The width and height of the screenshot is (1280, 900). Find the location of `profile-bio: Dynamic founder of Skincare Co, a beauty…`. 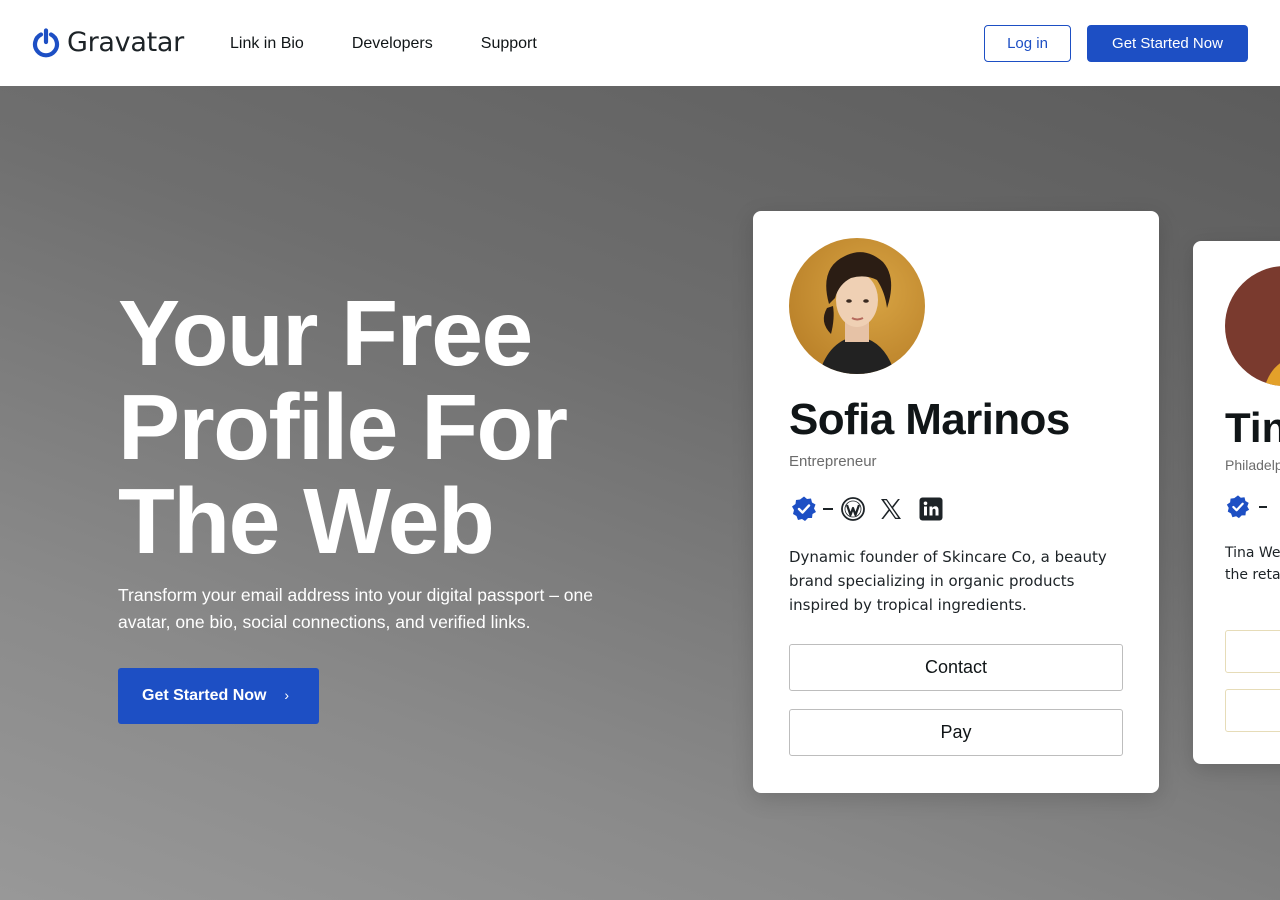

profile-bio: Dynamic founder of Skincare Co, a beauty… is located at coordinates (948, 581).